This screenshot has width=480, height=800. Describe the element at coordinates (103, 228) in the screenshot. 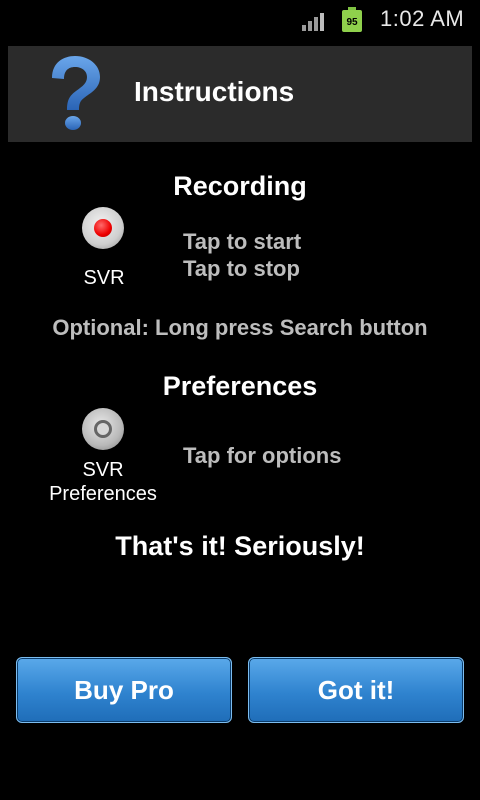

I see `record-button-icon` at that location.